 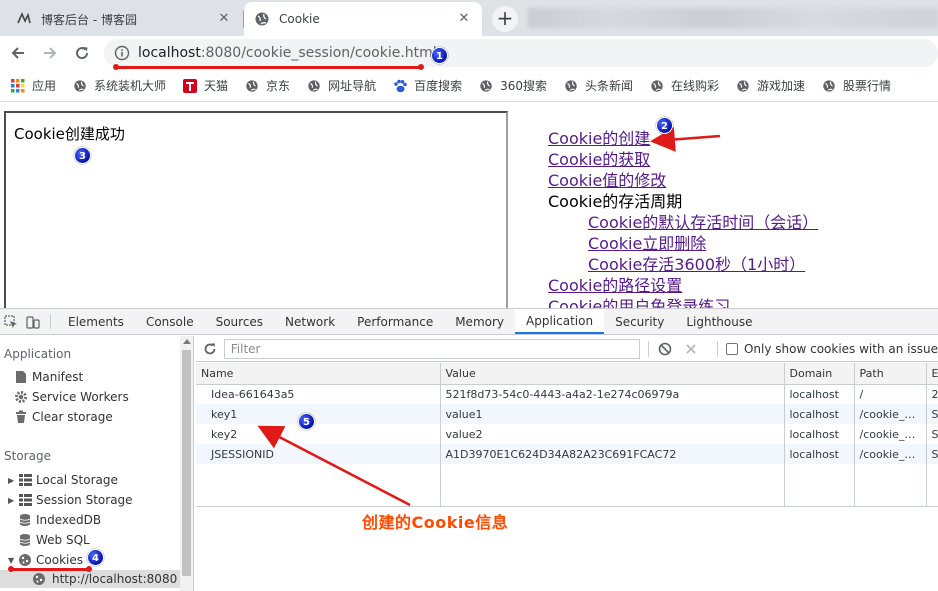 What do you see at coordinates (187, 341) in the screenshot?
I see `scroll-up-arrow-icon` at bounding box center [187, 341].